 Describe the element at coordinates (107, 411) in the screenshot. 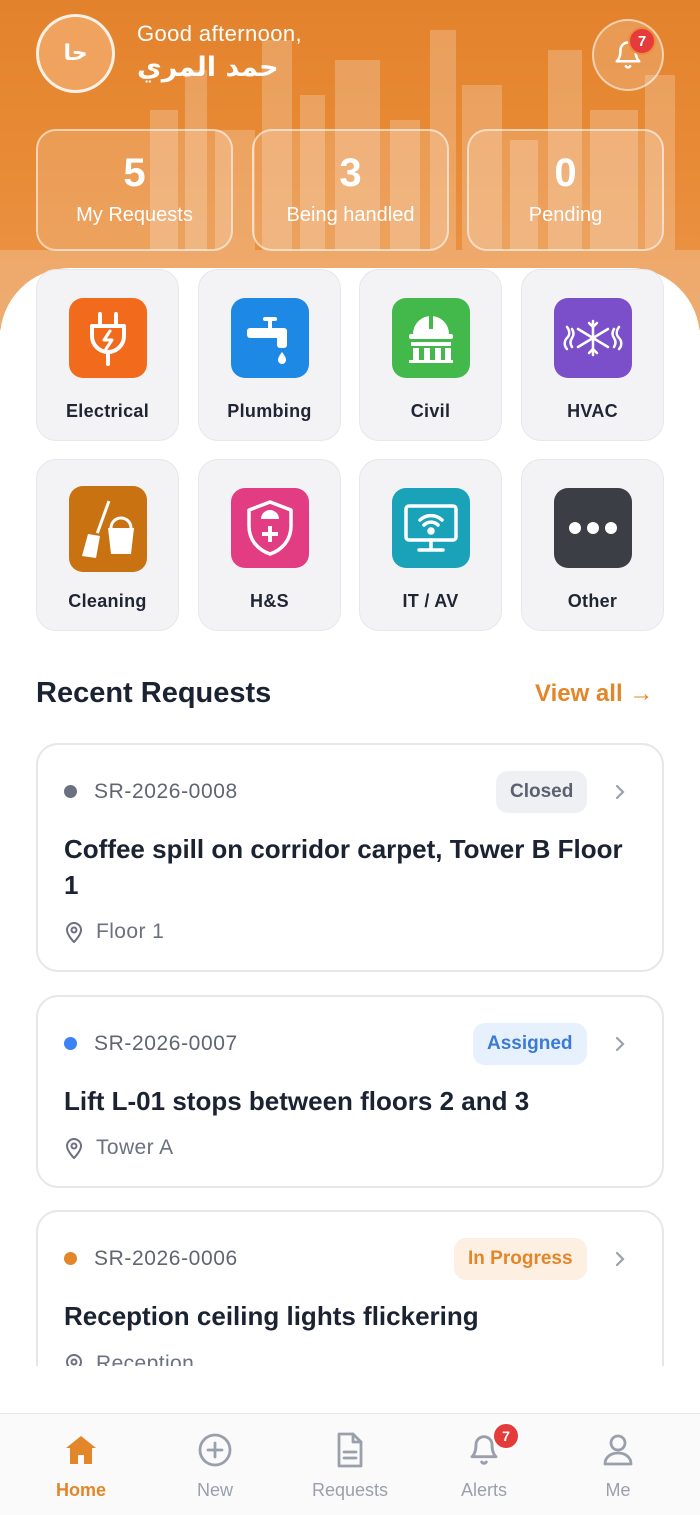

I see `category-label: Electrical` at that location.